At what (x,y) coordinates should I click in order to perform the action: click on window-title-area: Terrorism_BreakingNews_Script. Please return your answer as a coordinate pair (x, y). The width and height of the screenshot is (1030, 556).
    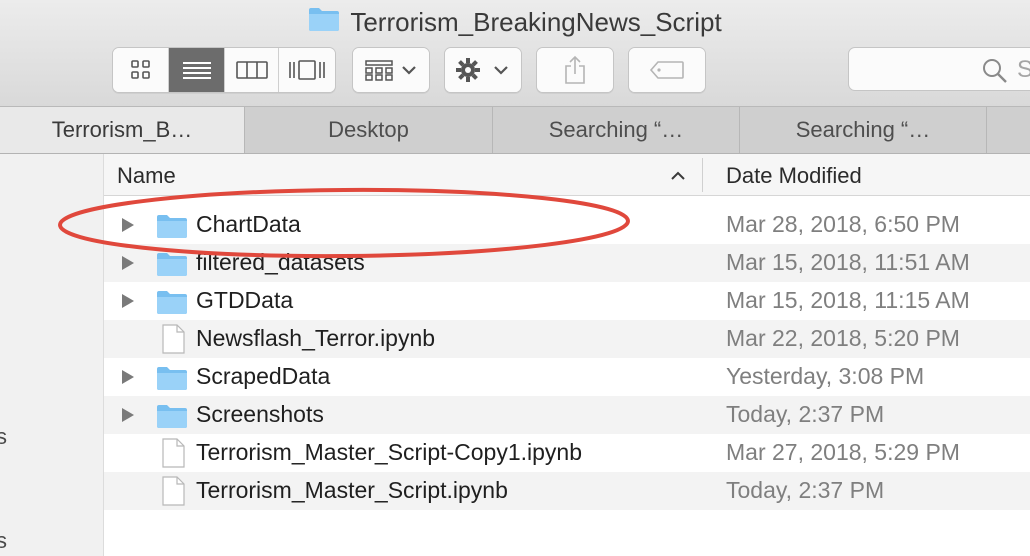
    Looking at the image, I should click on (515, 22).